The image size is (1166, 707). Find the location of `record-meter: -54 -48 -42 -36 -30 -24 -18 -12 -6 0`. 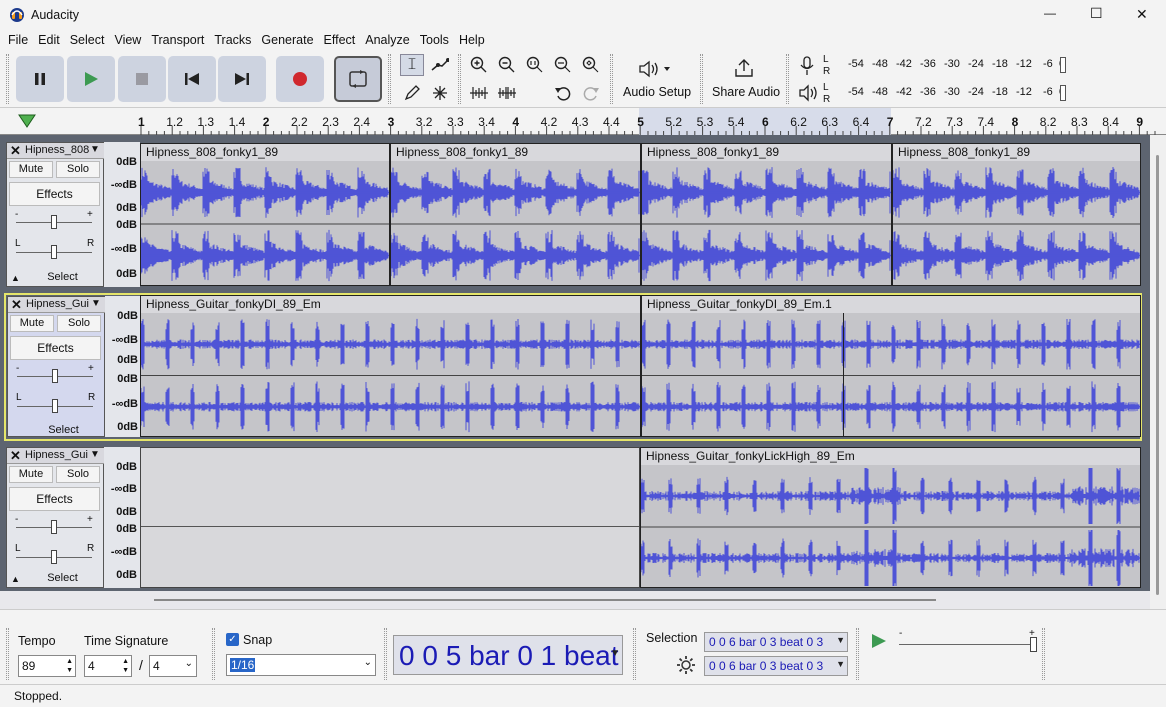

record-meter: -54 -48 -42 -36 -30 -24 -18 -12 -6 0 is located at coordinates (950, 65).